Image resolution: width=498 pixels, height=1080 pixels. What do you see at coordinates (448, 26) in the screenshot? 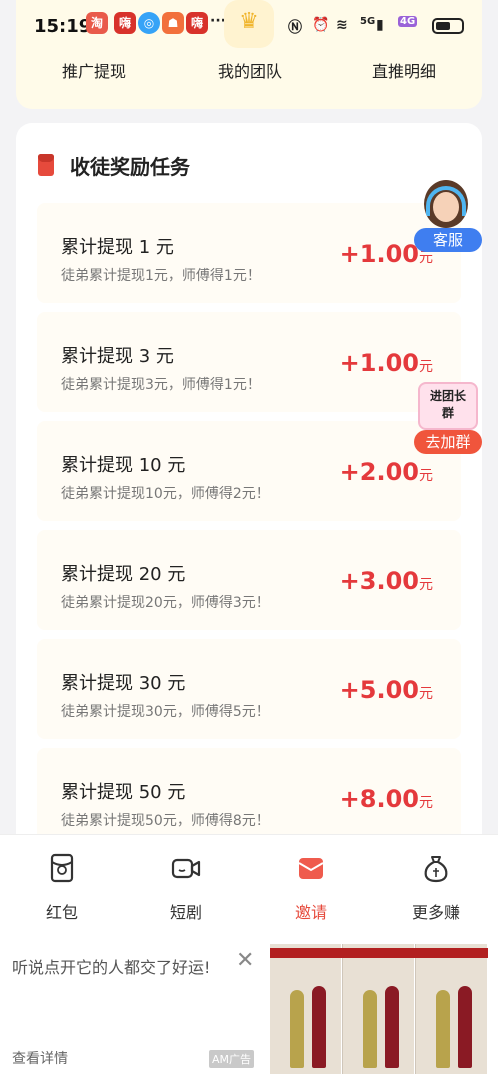
I see `battery-icon` at bounding box center [448, 26].